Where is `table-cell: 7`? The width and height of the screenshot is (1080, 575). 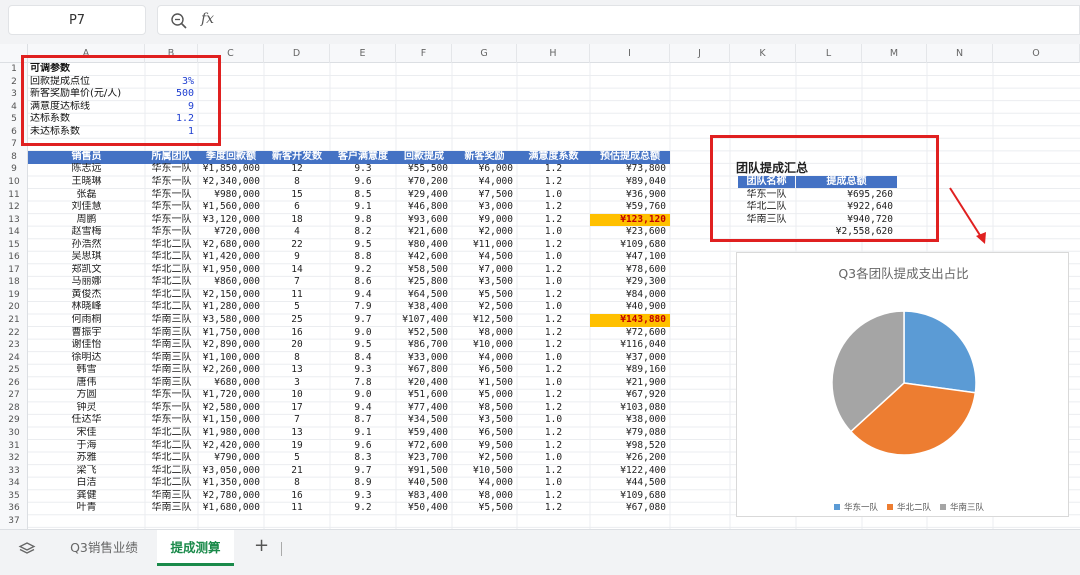 table-cell: 7 is located at coordinates (297, 282).